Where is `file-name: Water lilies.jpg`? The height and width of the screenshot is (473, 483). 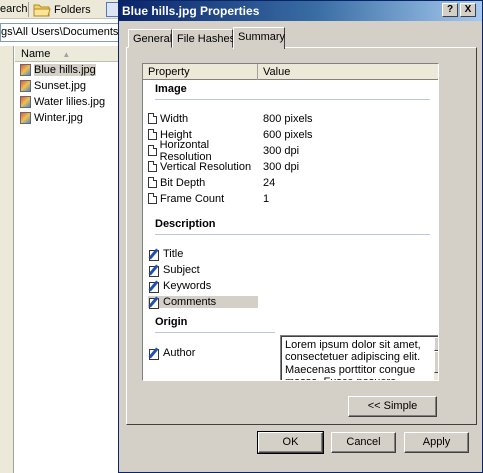 file-name: Water lilies.jpg is located at coordinates (70, 102).